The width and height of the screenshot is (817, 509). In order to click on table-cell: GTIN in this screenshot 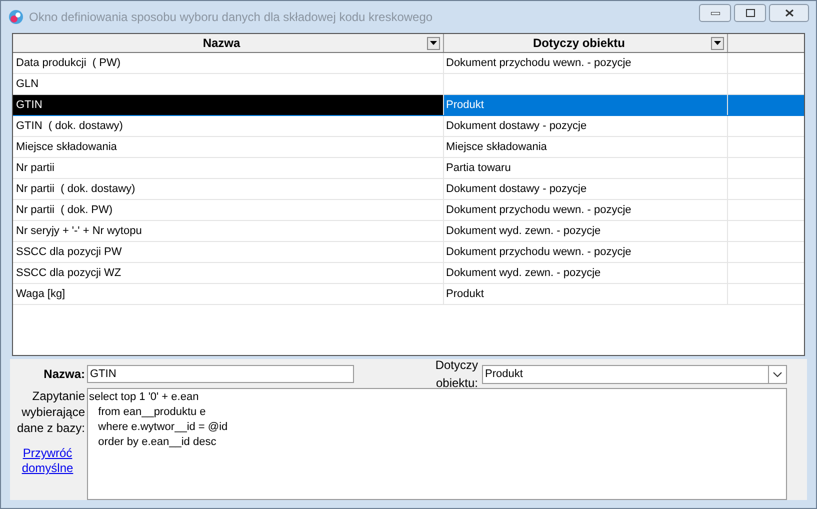, I will do `click(228, 105)`.